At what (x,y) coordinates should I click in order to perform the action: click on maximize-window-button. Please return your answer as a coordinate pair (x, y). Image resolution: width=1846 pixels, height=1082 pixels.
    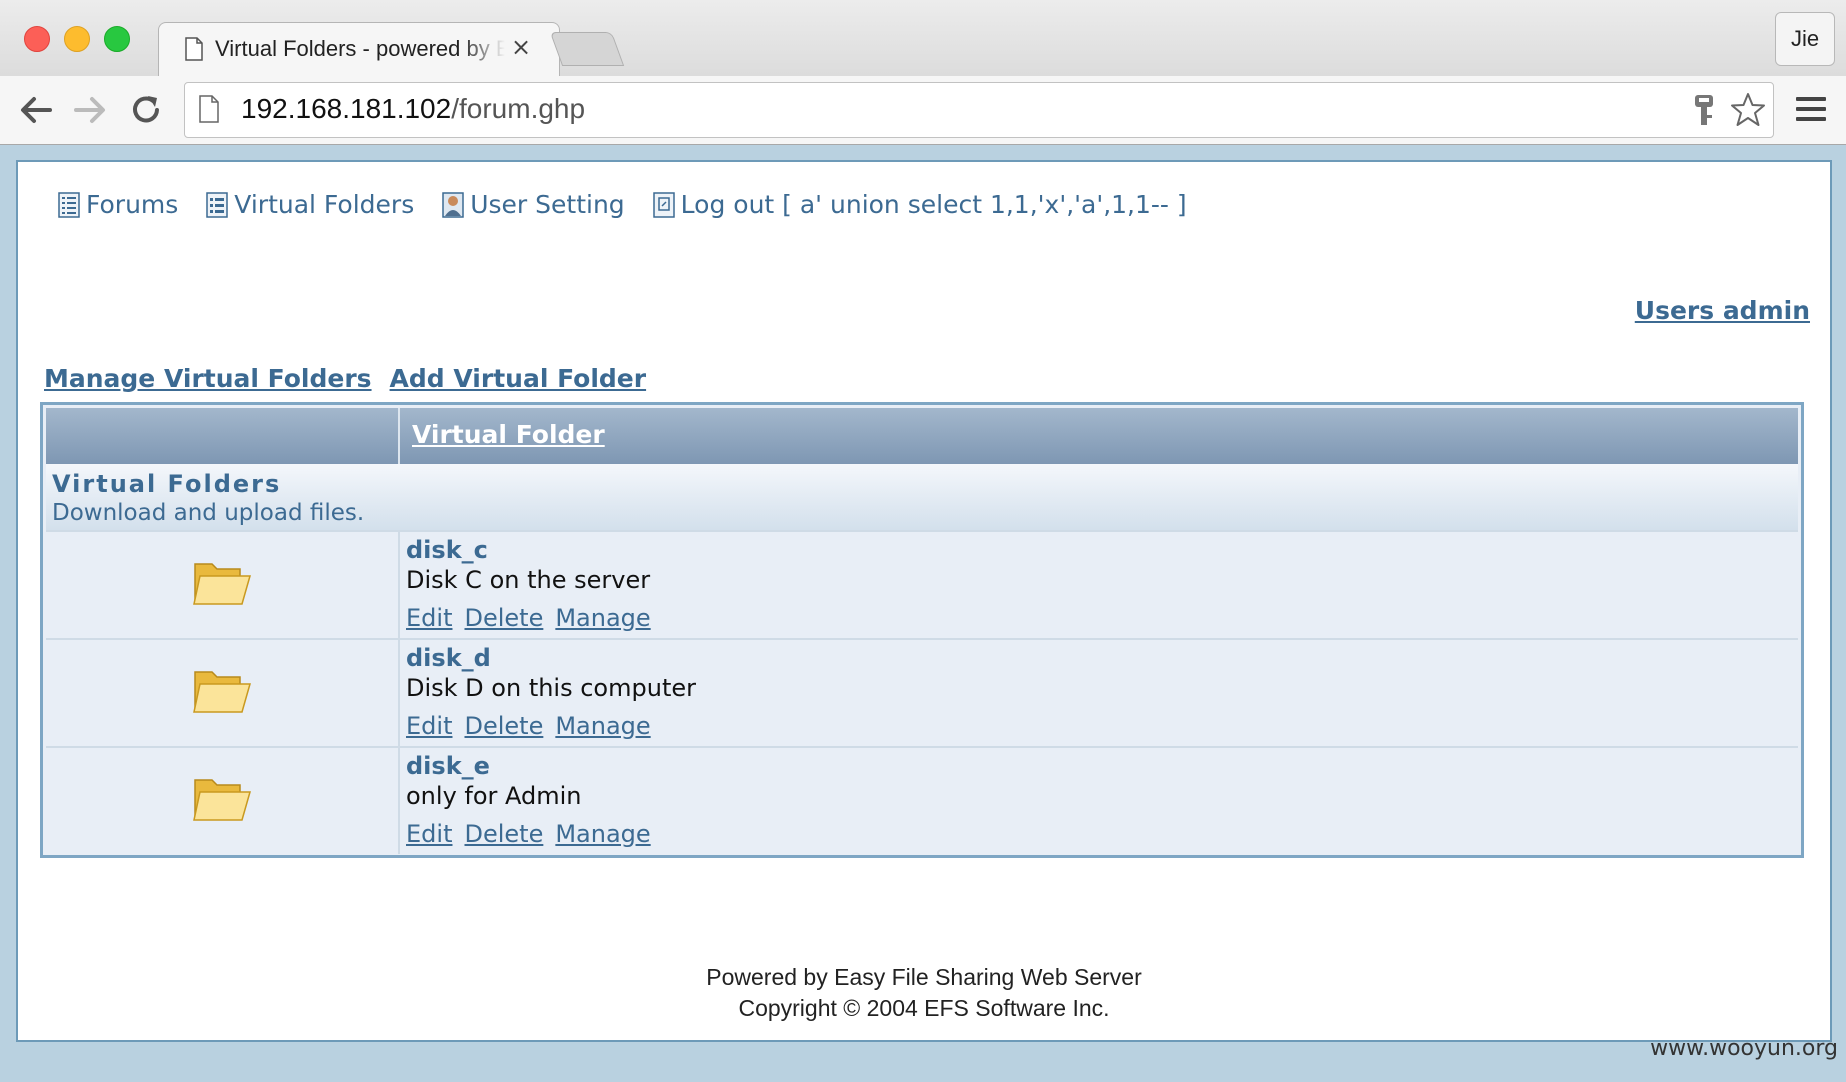
    Looking at the image, I should click on (117, 39).